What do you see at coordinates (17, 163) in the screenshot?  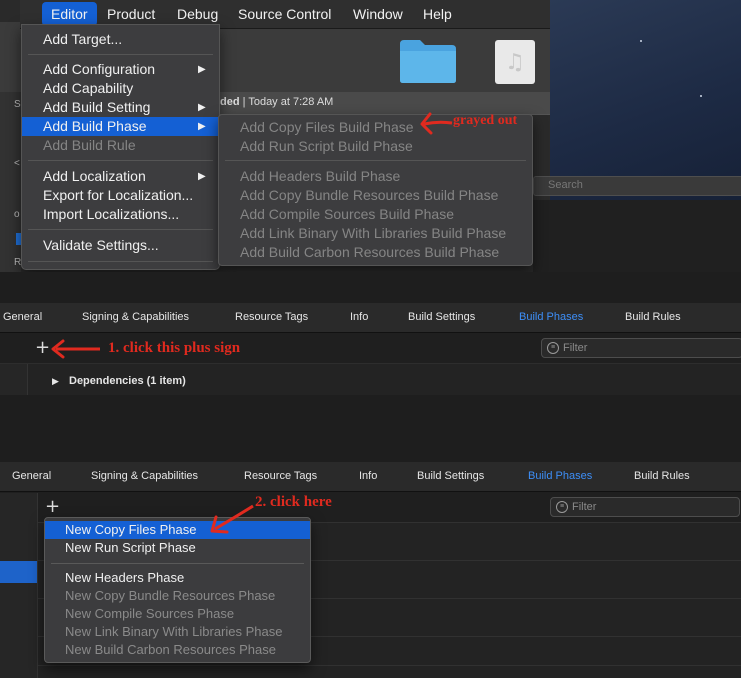 I see `navigator-glyph: <` at bounding box center [17, 163].